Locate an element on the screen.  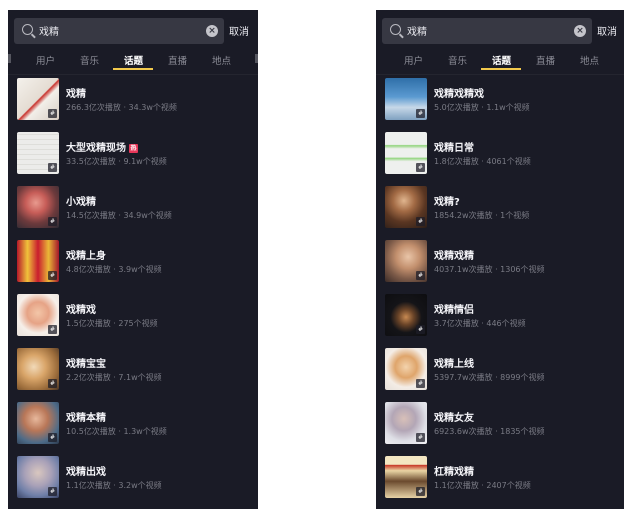
list-item: # 戏精情侣 3.7亿次播放 · 446个视频 is located at coordinates (500, 321).